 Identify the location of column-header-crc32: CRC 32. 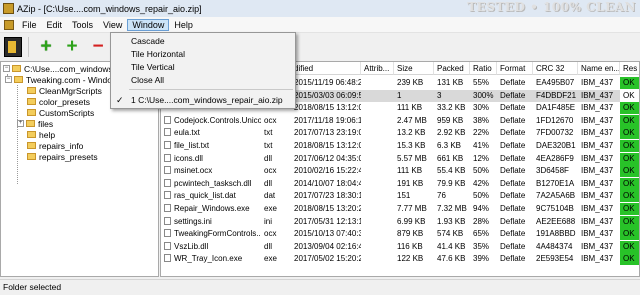
(555, 68).